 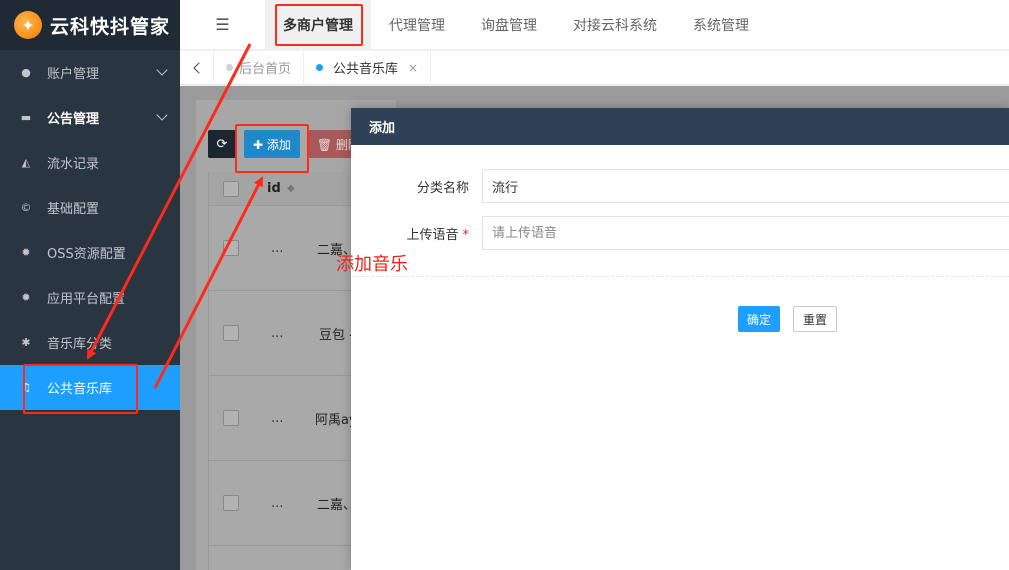 I want to click on top-bar: ☰ 多商户管理 代理管理 询盘管理 对接云科系统 系统管理, so click(x=594, y=25).